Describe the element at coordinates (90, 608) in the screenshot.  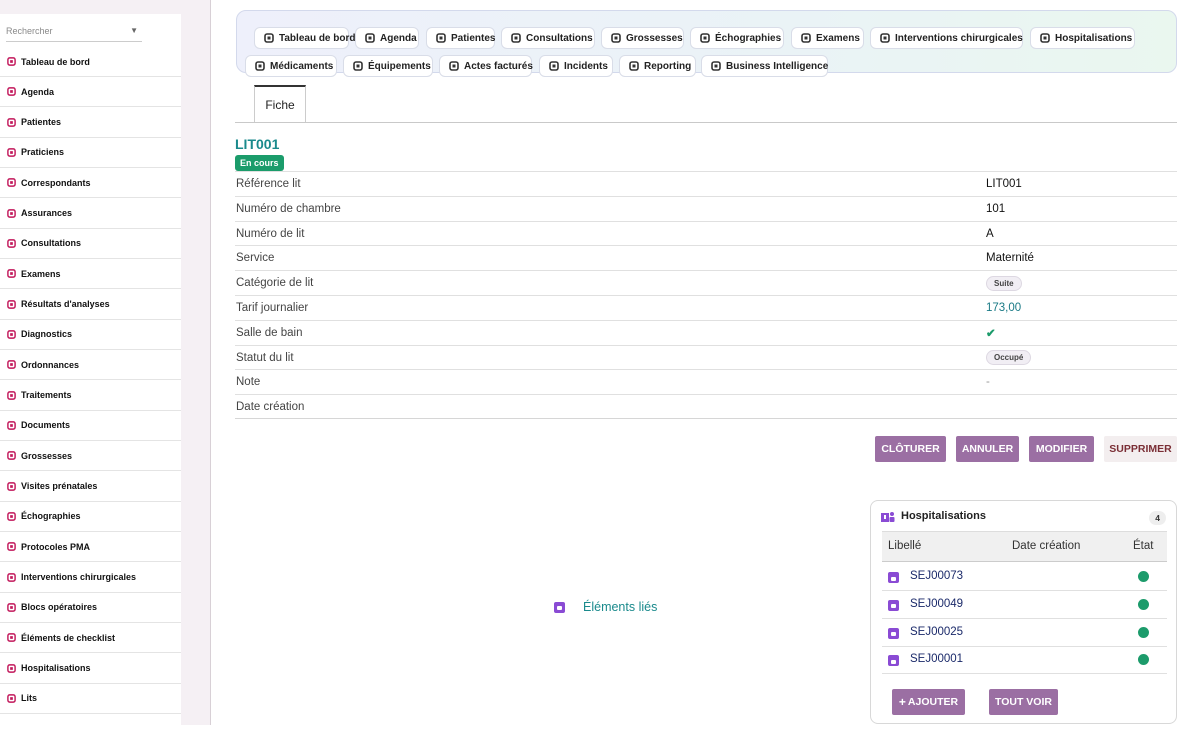
I see `sidebar-item: Blocs opératoires` at that location.